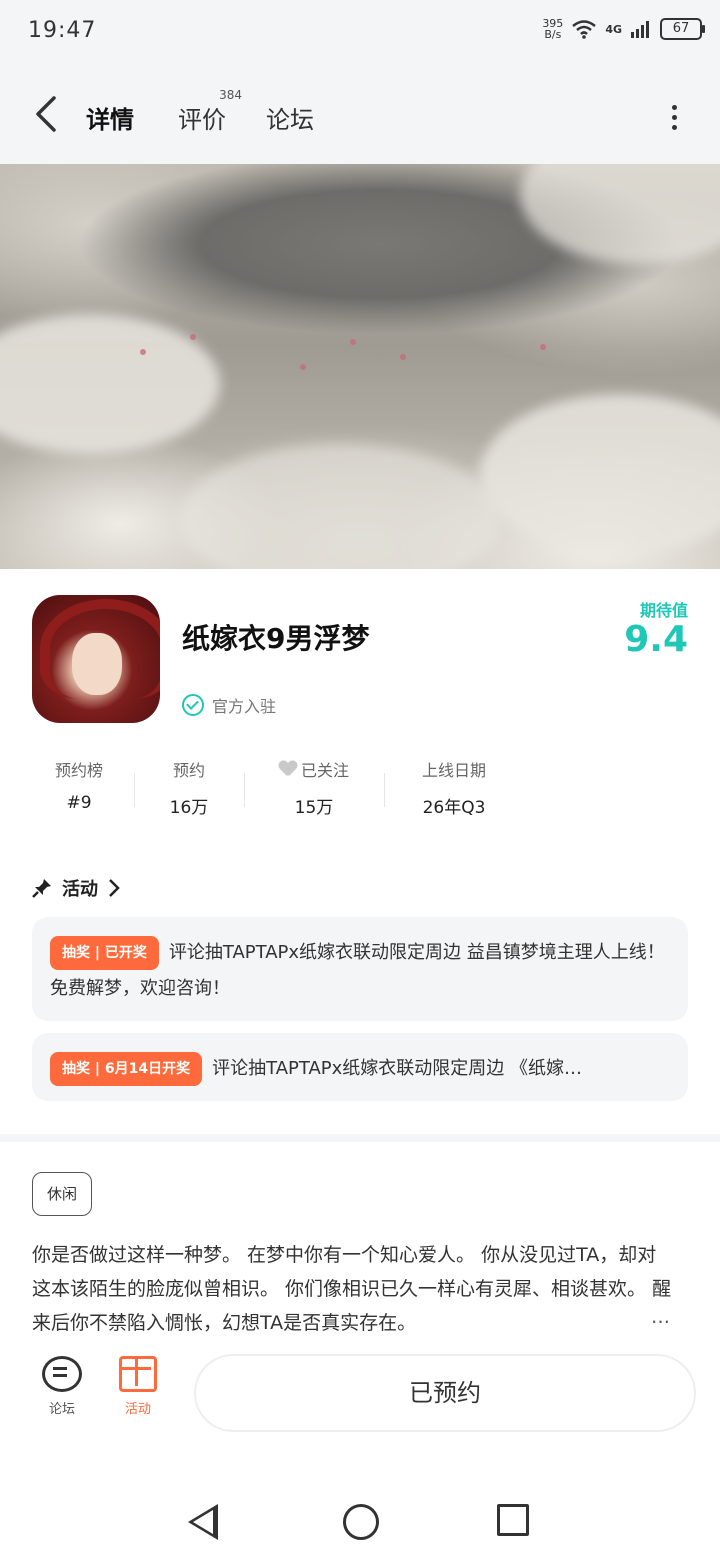  I want to click on status-bar: 19:47 395 B/s 4G 67, so click(360, 32).